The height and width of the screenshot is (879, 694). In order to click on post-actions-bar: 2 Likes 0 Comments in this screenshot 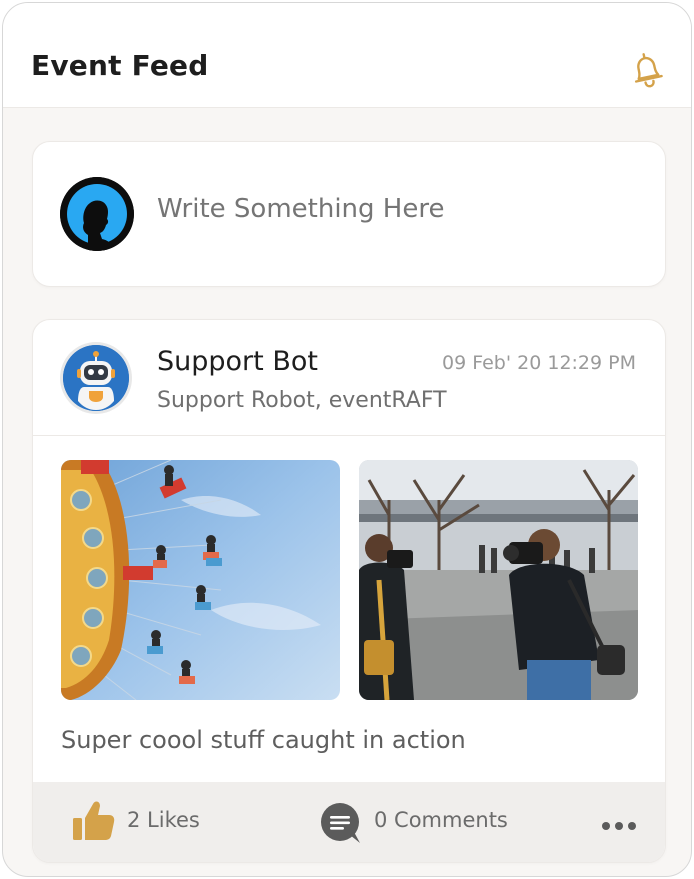, I will do `click(349, 822)`.